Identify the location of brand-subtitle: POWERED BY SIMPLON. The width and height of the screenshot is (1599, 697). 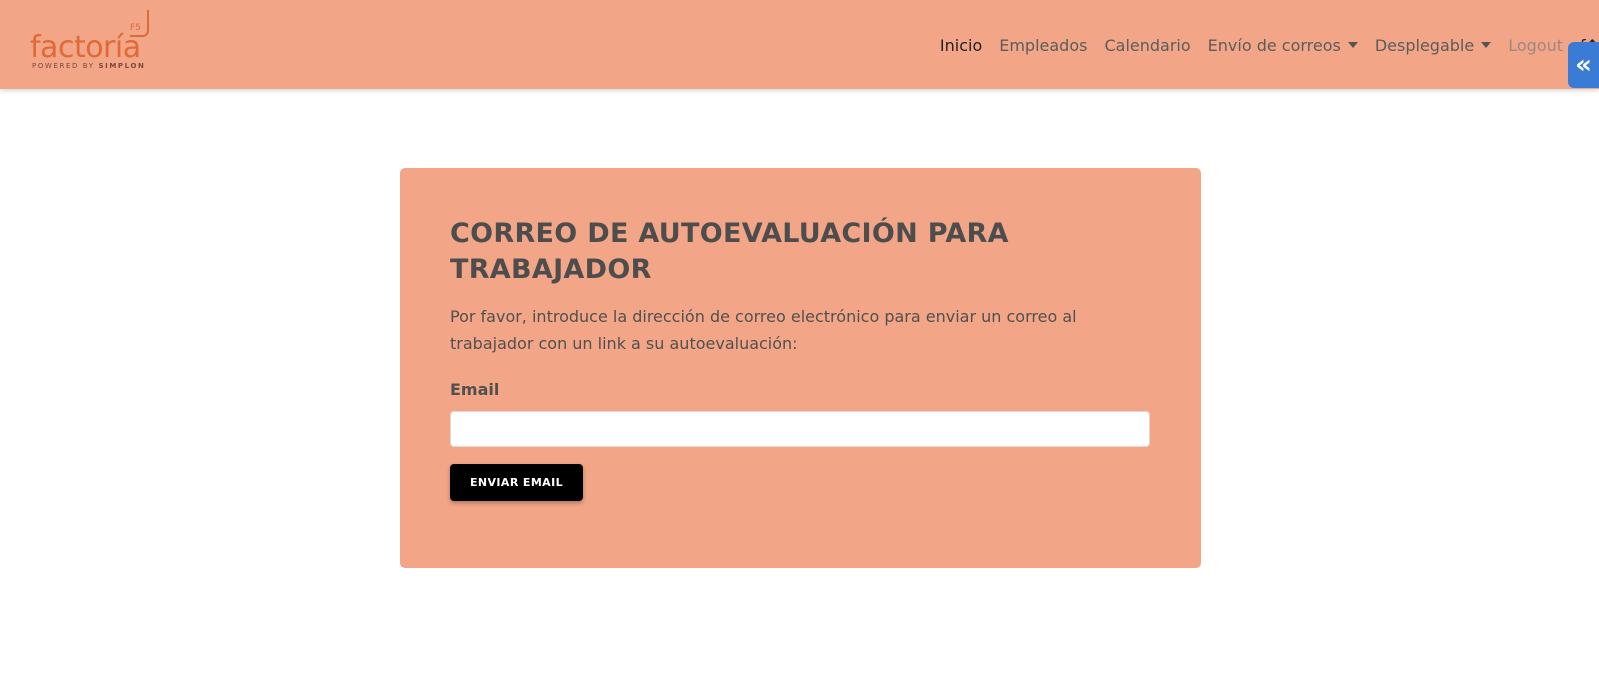
(89, 66).